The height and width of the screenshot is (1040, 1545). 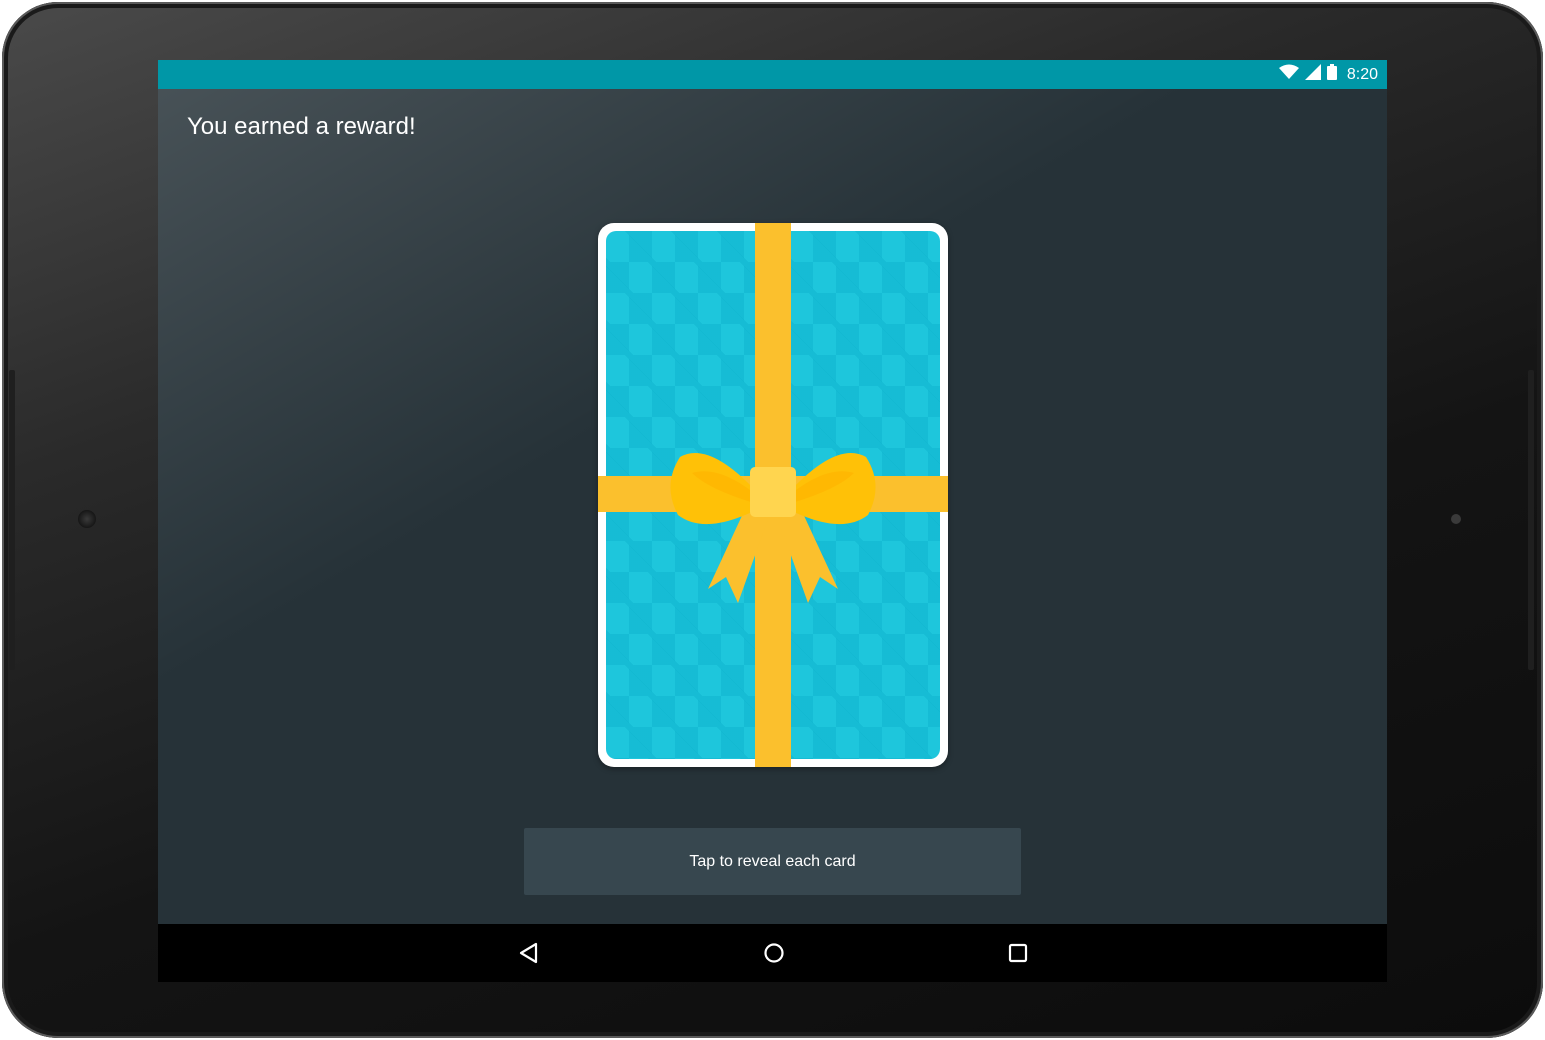 I want to click on gift-bow-icon, so click(x=773, y=528).